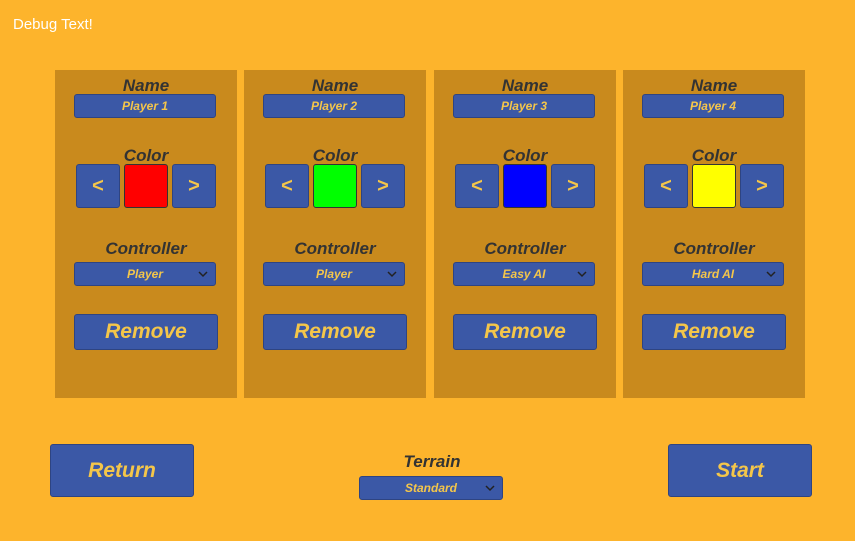  I want to click on controller-select: Easy AI, so click(524, 274).